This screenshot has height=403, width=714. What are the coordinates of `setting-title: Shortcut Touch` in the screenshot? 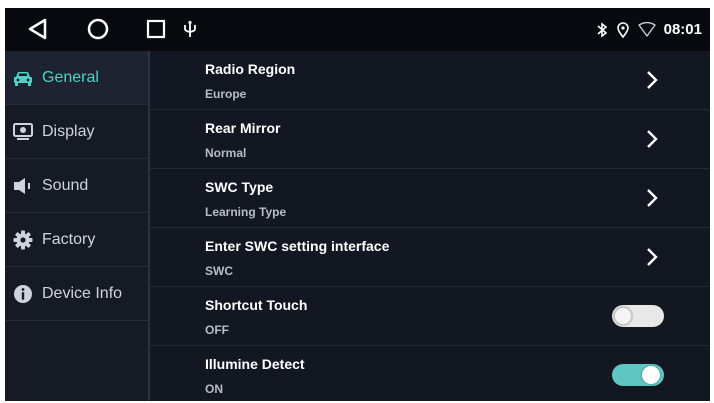 It's located at (256, 305).